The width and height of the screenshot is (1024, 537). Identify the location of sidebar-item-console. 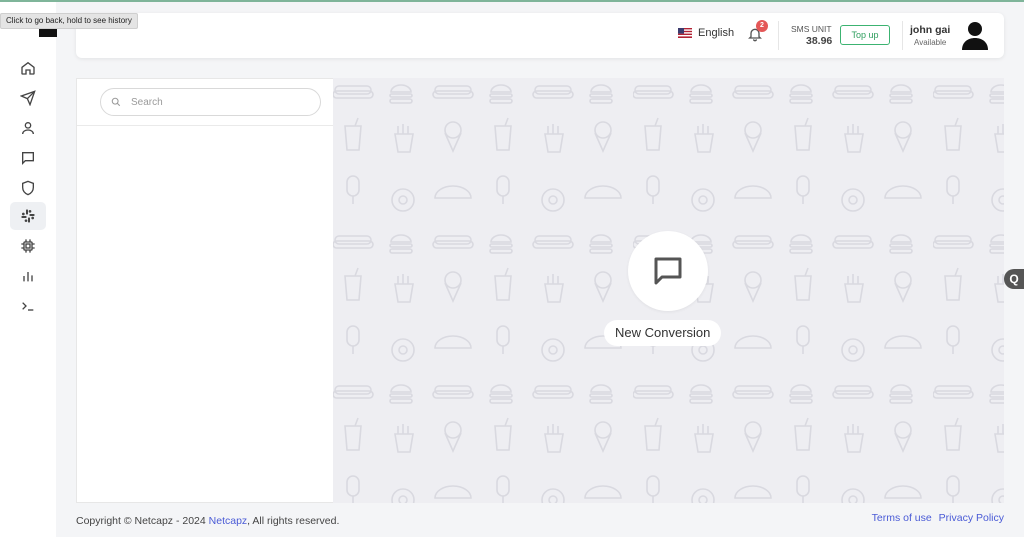
(28, 306).